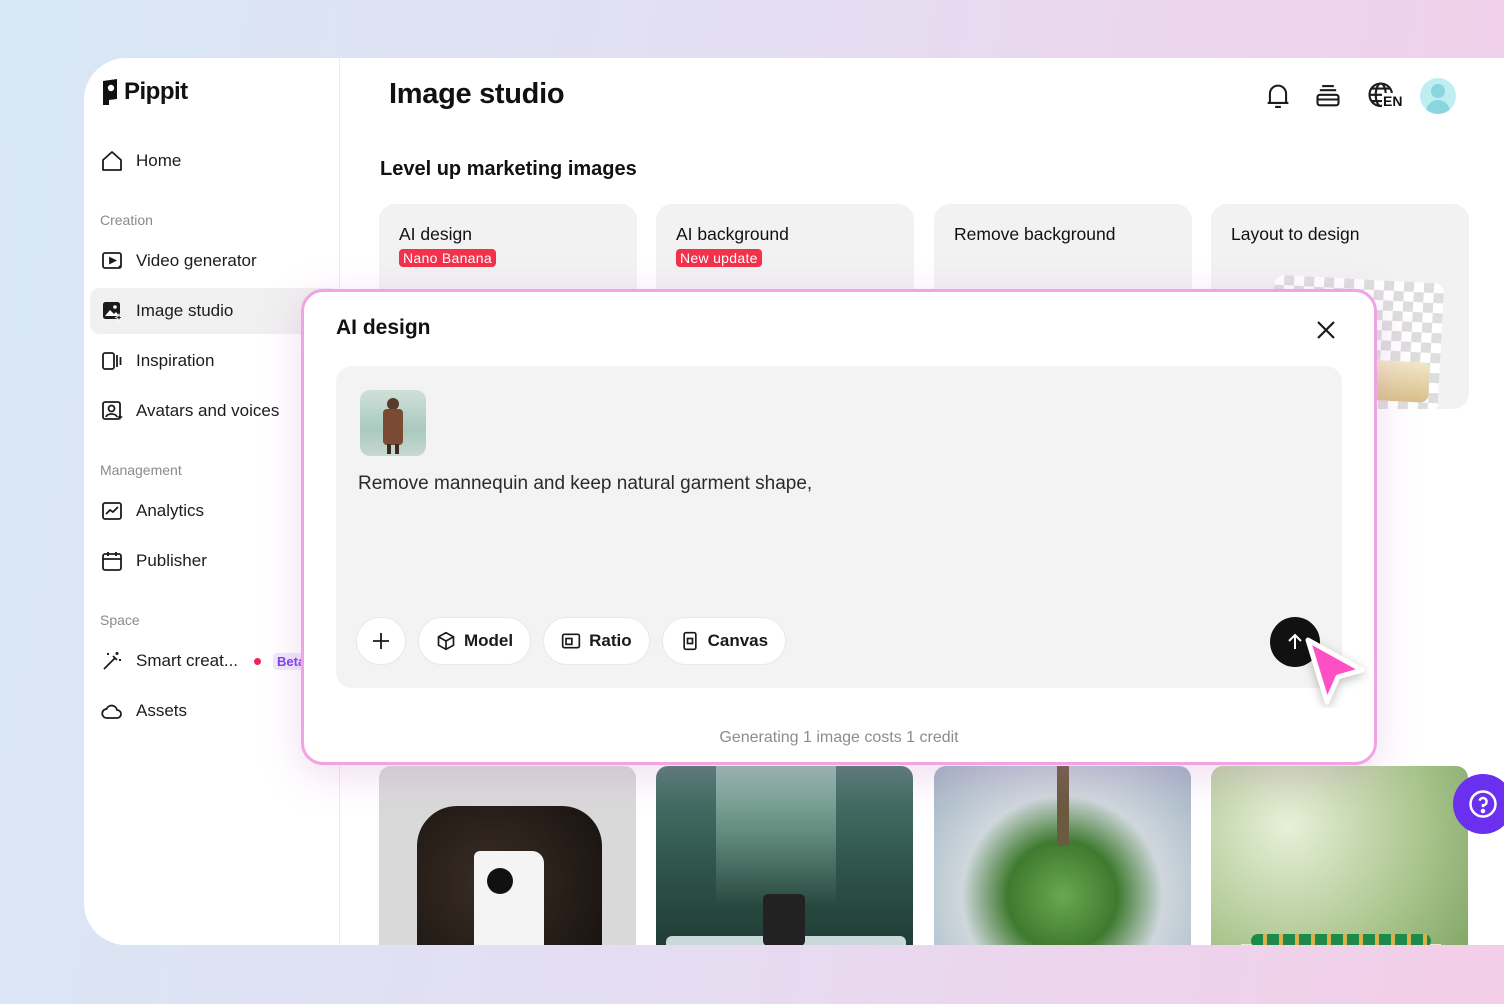  Describe the element at coordinates (447, 258) in the screenshot. I see `card-badge: Nano Banana` at that location.